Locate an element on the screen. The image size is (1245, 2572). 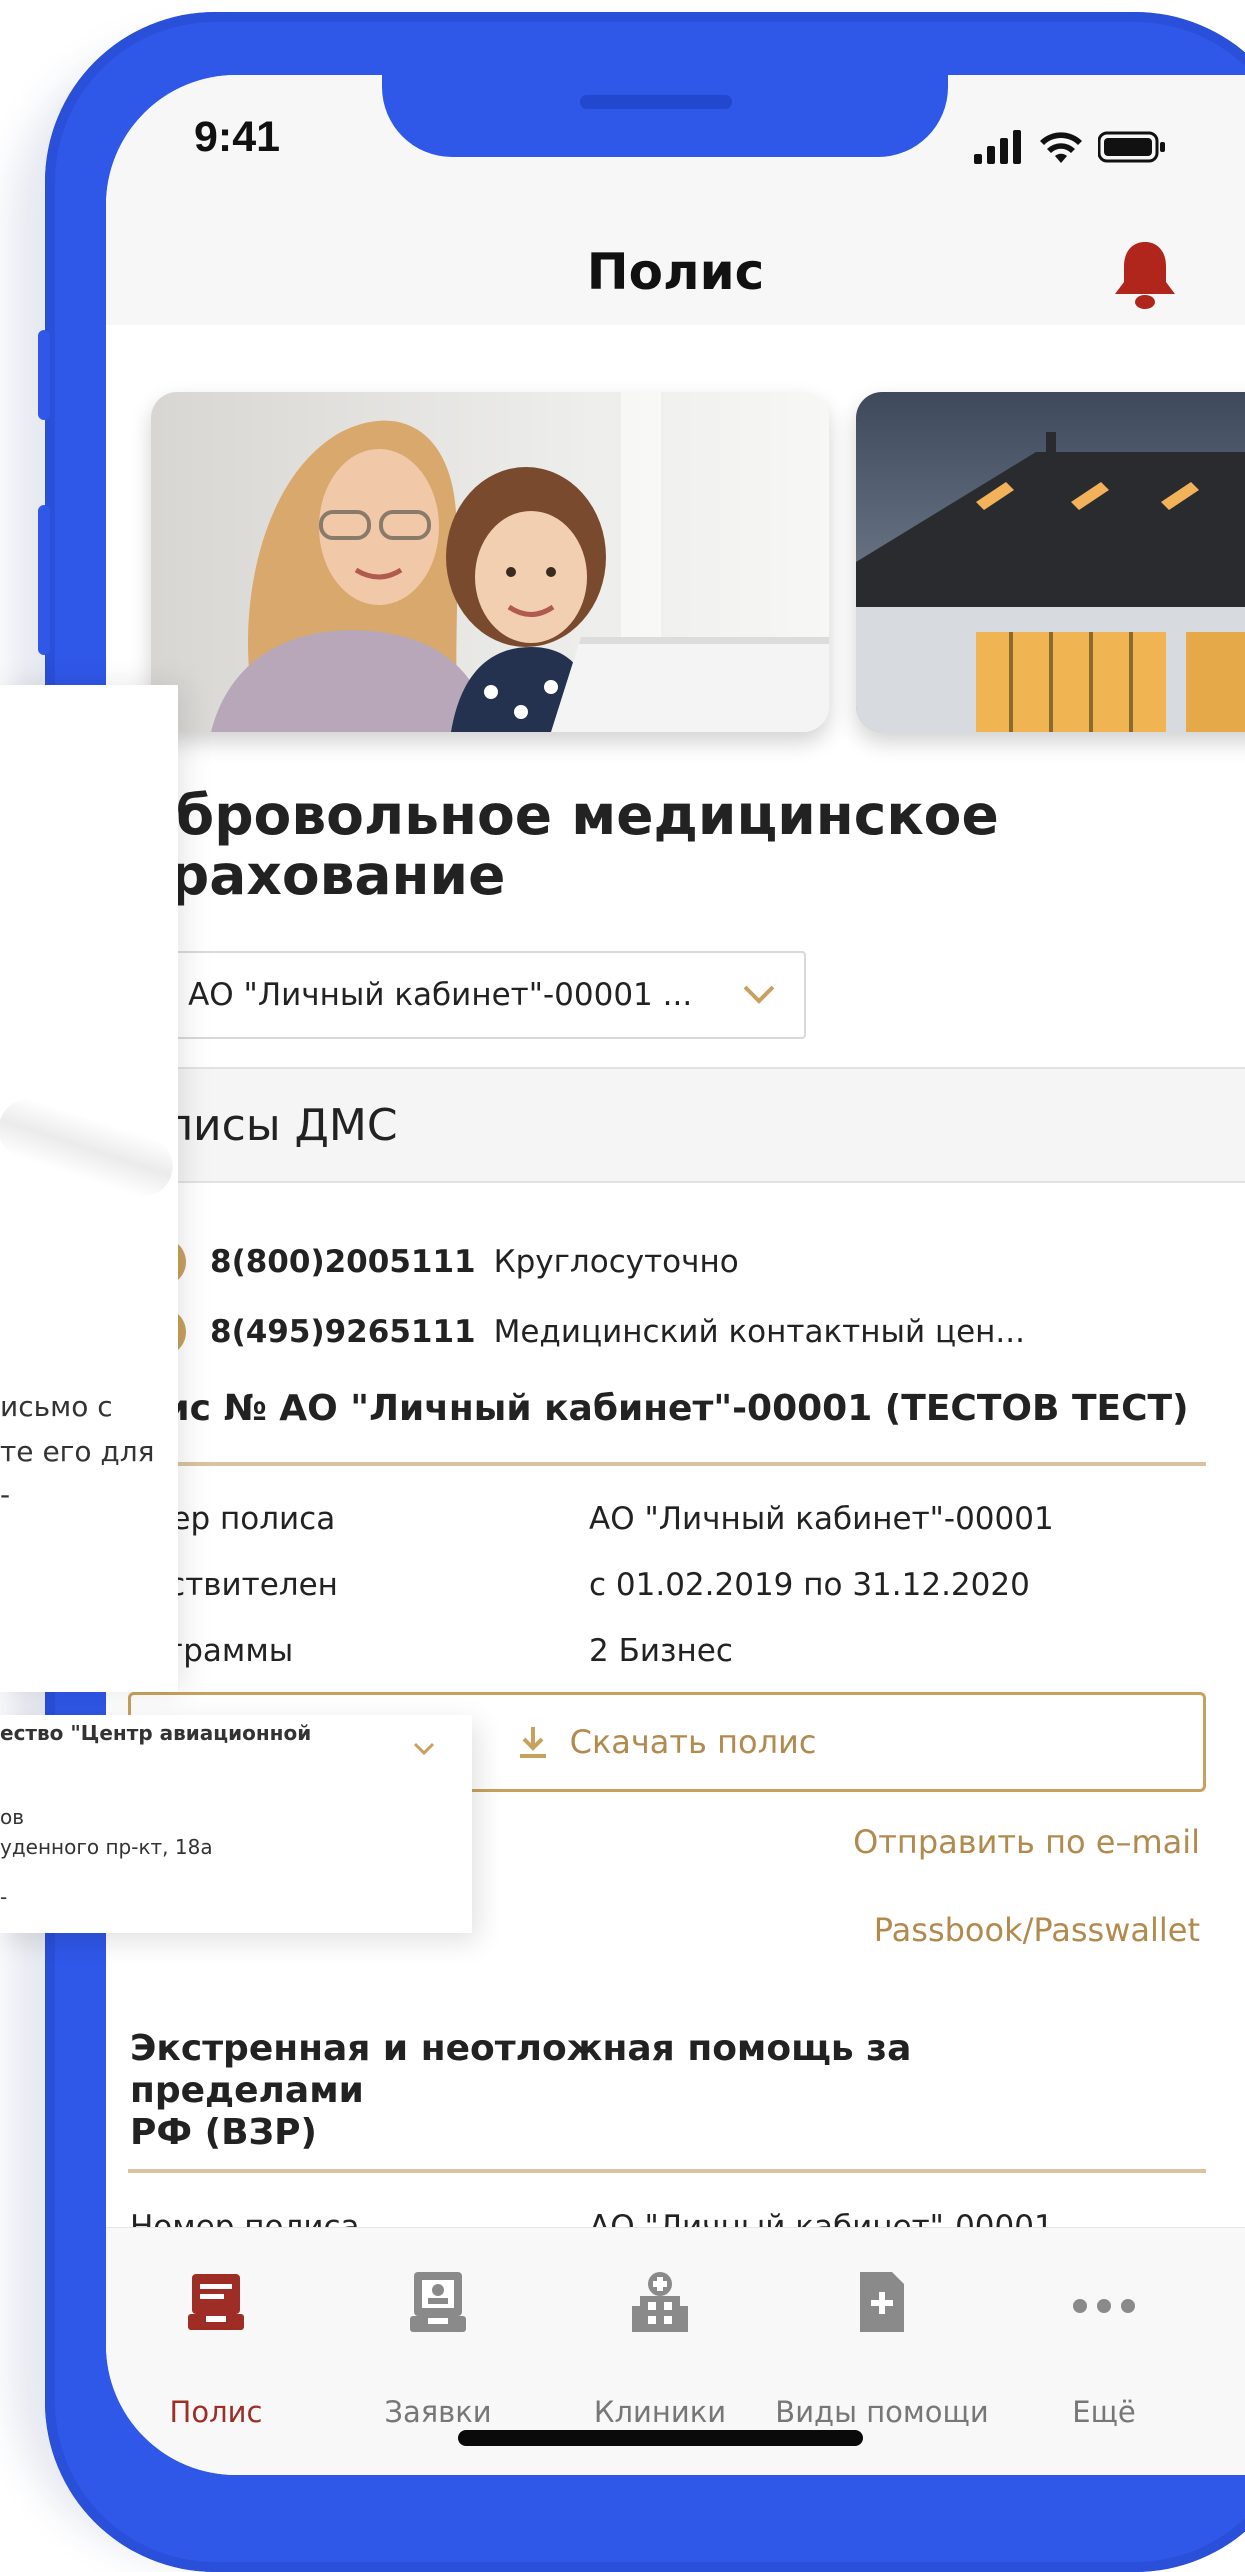
house-photo is located at coordinates (1050, 562).